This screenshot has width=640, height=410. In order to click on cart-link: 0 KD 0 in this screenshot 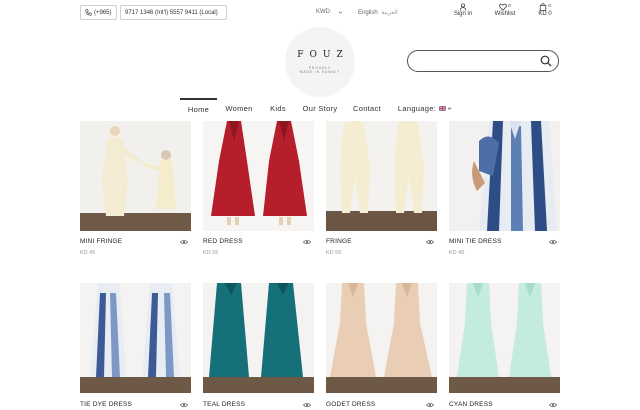, I will do `click(545, 10)`.